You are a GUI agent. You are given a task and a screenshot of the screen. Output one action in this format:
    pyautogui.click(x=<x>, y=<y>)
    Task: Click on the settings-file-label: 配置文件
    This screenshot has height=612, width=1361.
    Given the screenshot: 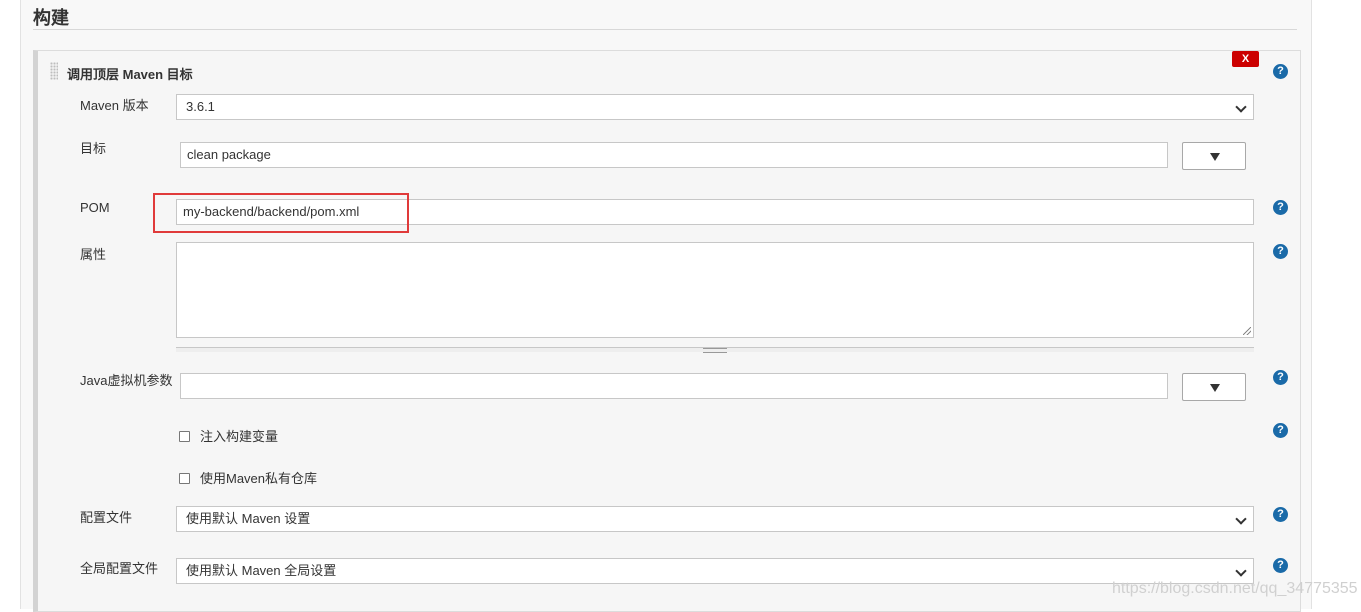 What is the action you would take?
    pyautogui.click(x=106, y=517)
    